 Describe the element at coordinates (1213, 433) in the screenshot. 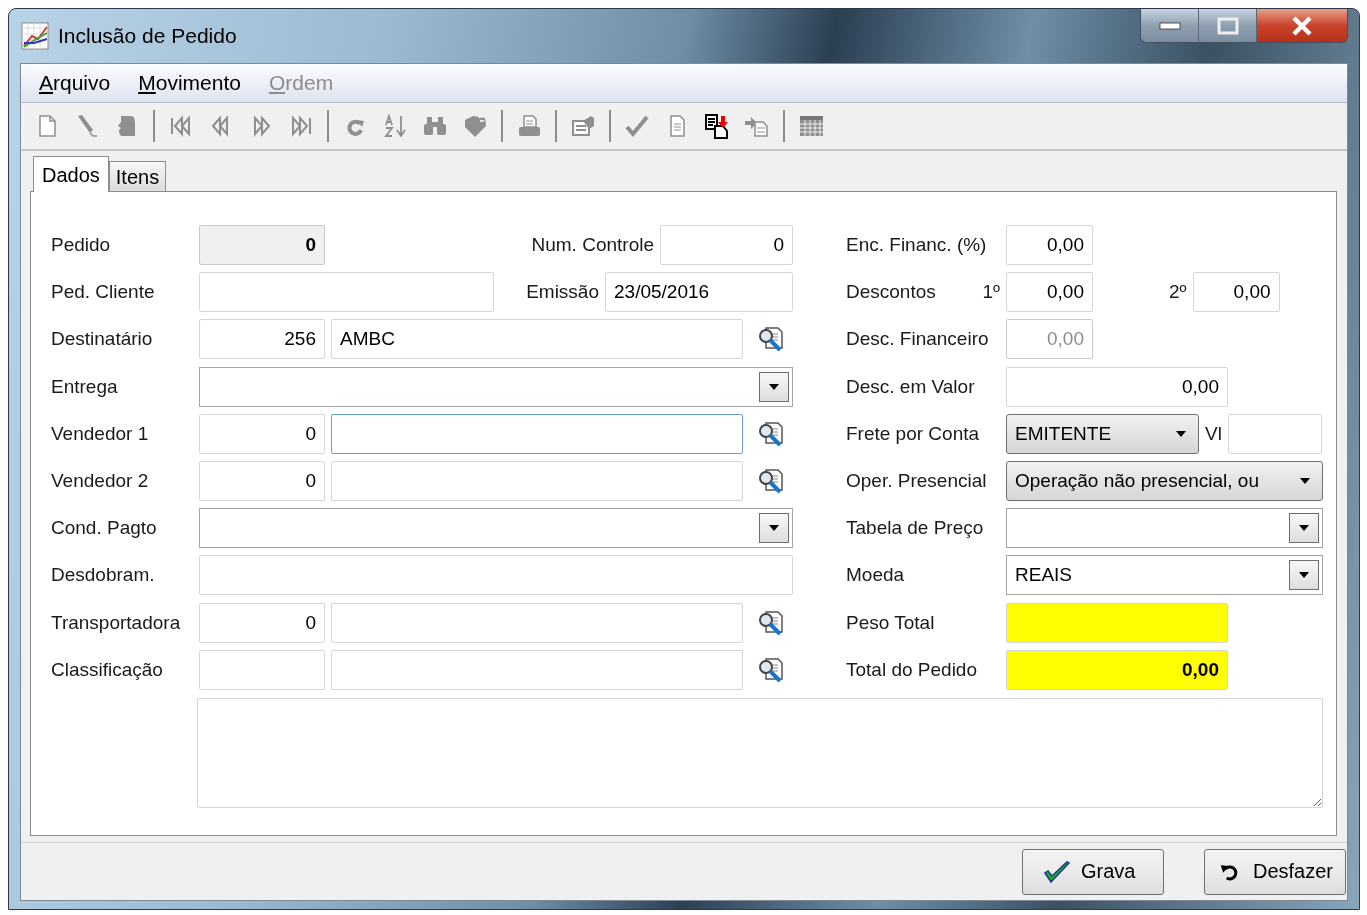

I see `field-label: Vl` at that location.